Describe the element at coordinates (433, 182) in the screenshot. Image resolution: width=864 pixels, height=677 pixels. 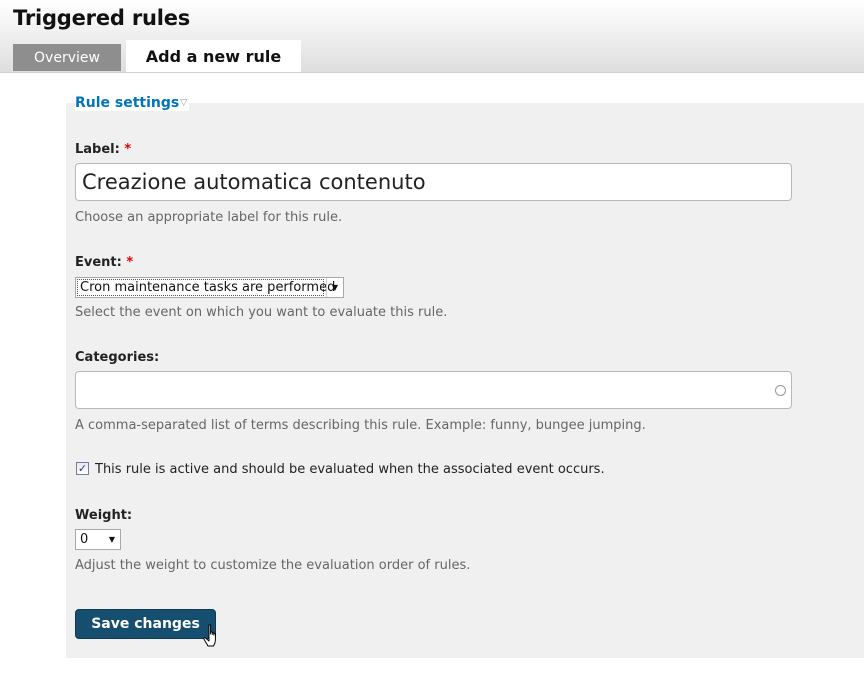
I see `rule-label-input: Creazione automatica contenuto` at that location.